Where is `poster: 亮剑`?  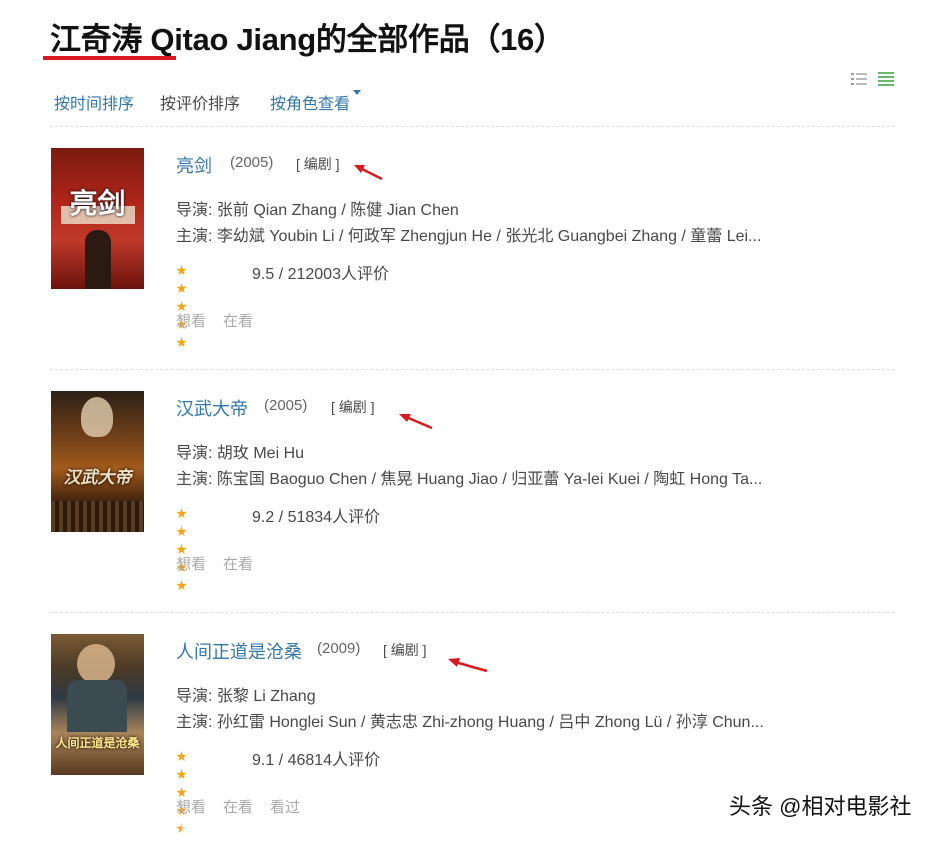 poster: 亮剑 is located at coordinates (97, 218).